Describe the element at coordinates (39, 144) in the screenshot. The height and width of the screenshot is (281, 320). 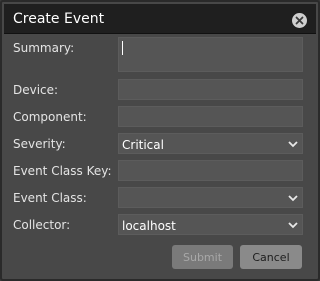
I see `severity-label: Severity:` at that location.